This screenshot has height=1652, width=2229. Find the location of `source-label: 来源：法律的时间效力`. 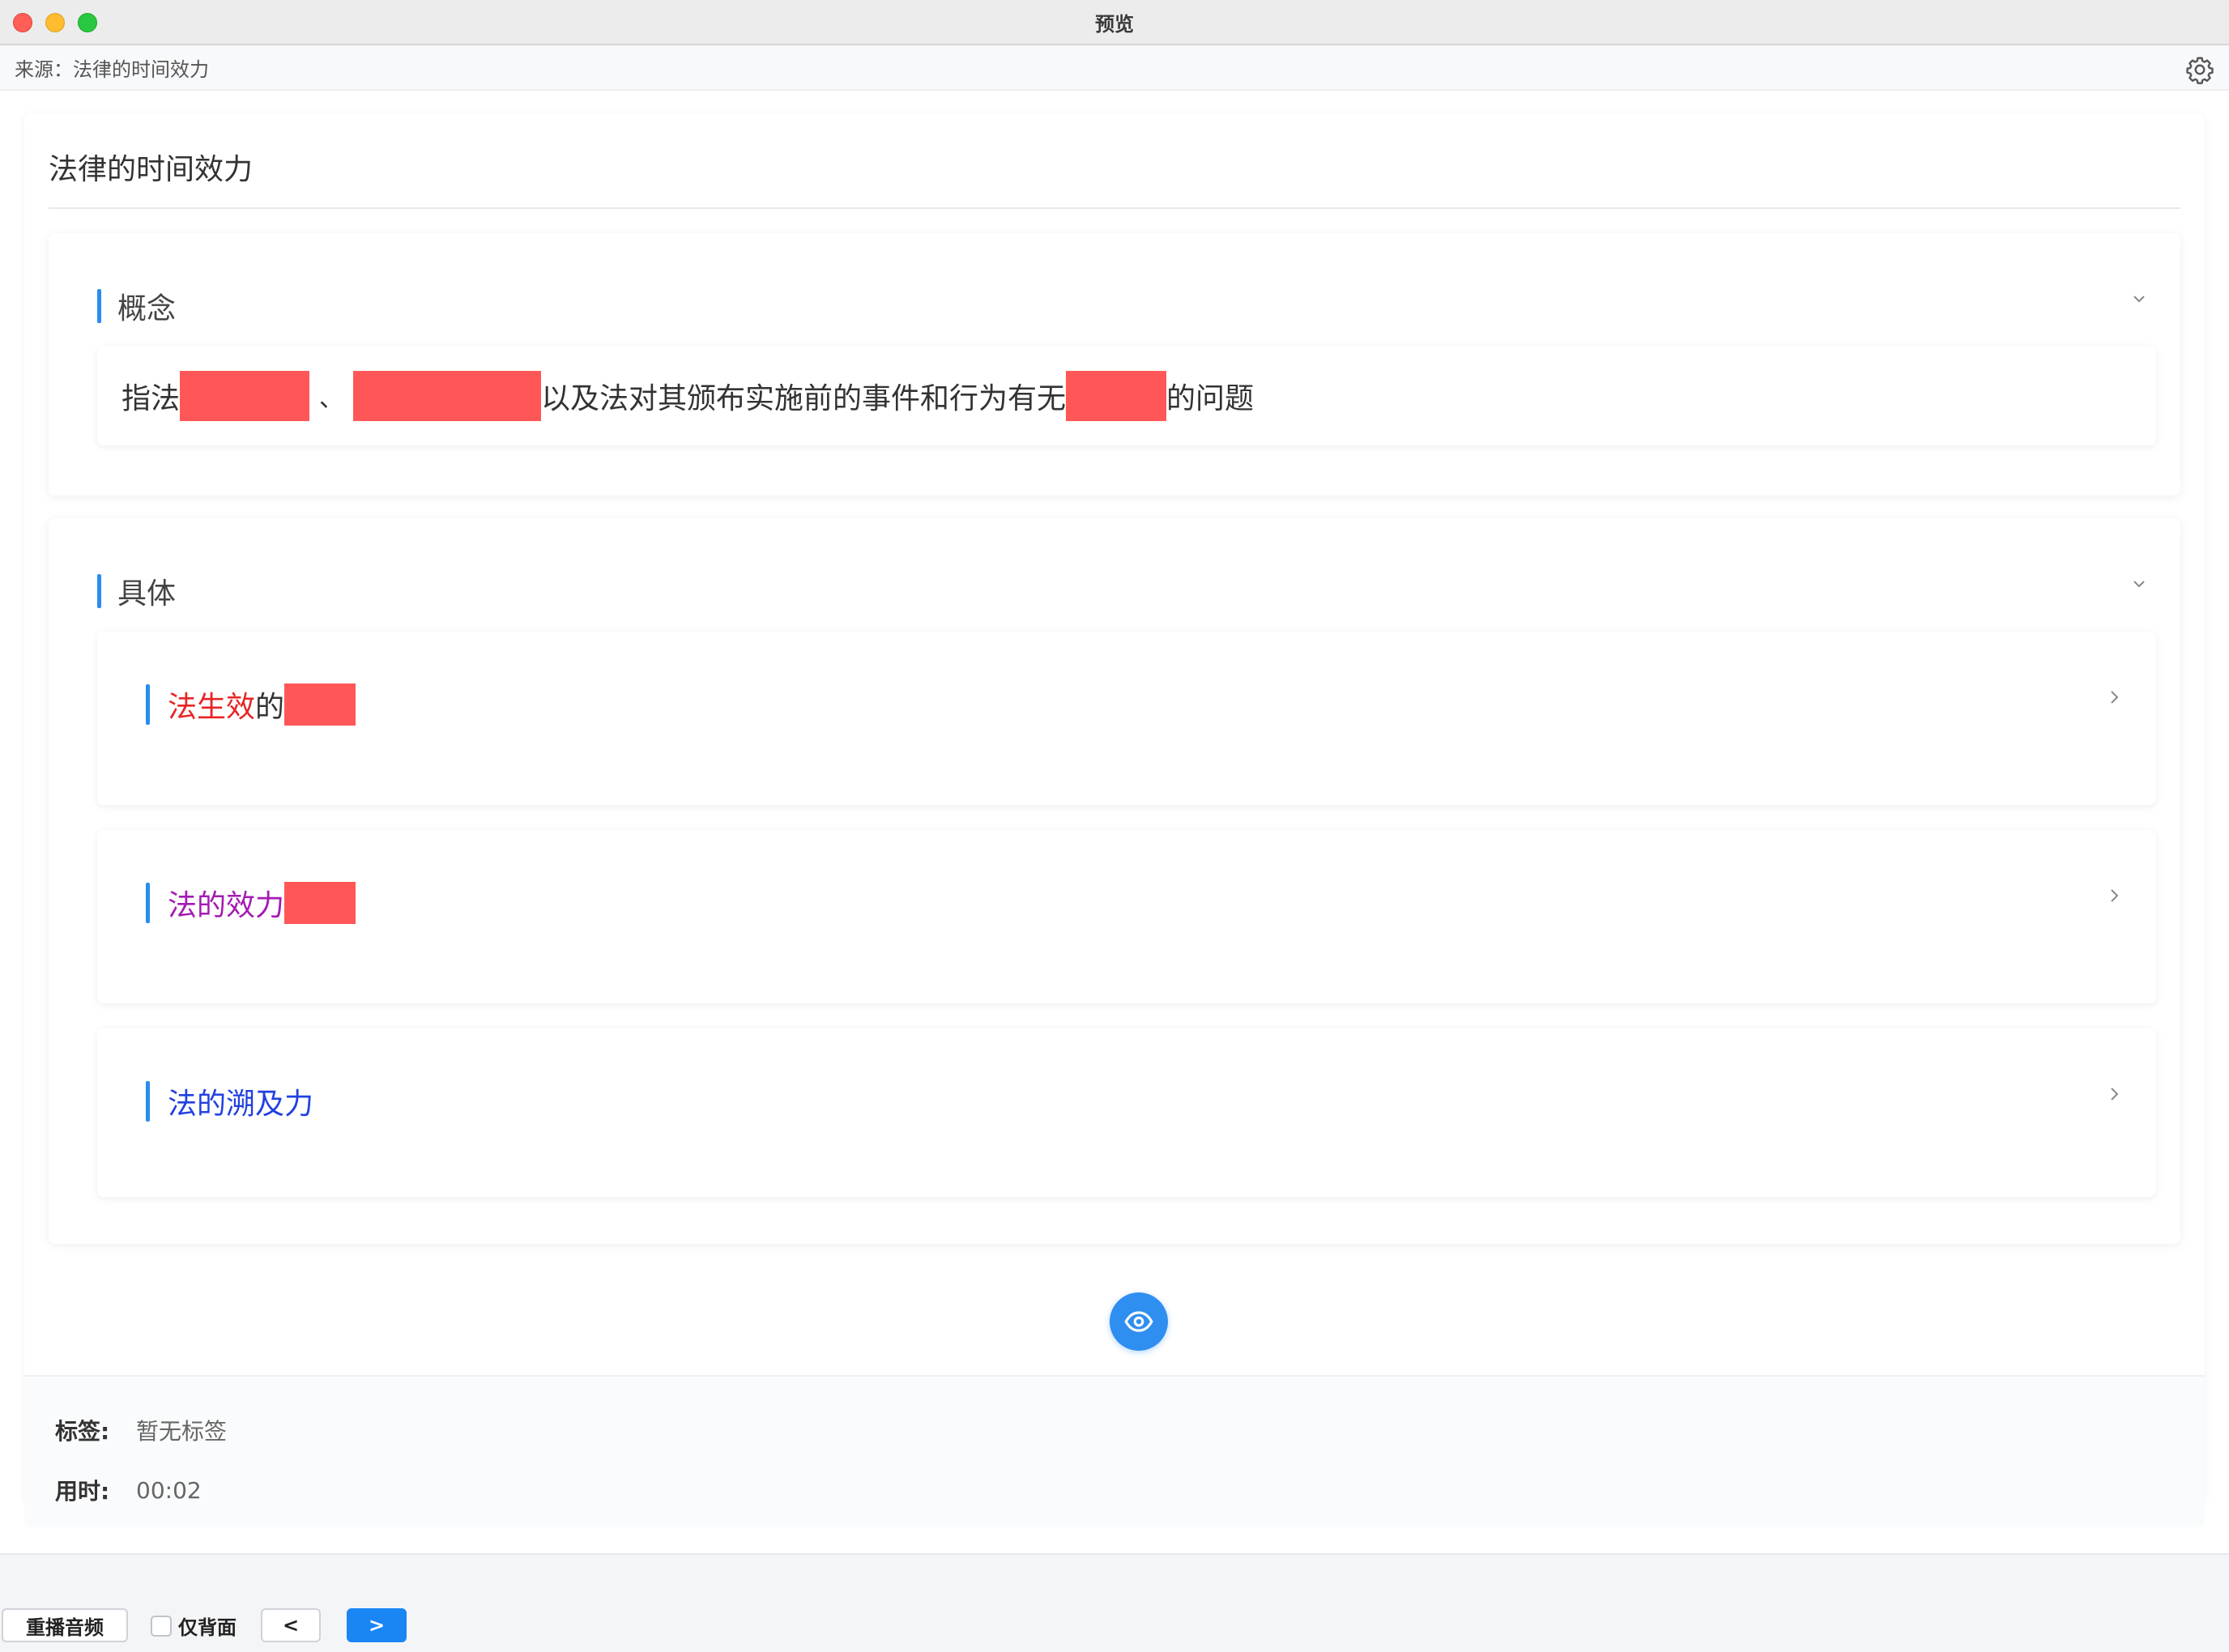

source-label: 来源：法律的时间效力 is located at coordinates (112, 69).